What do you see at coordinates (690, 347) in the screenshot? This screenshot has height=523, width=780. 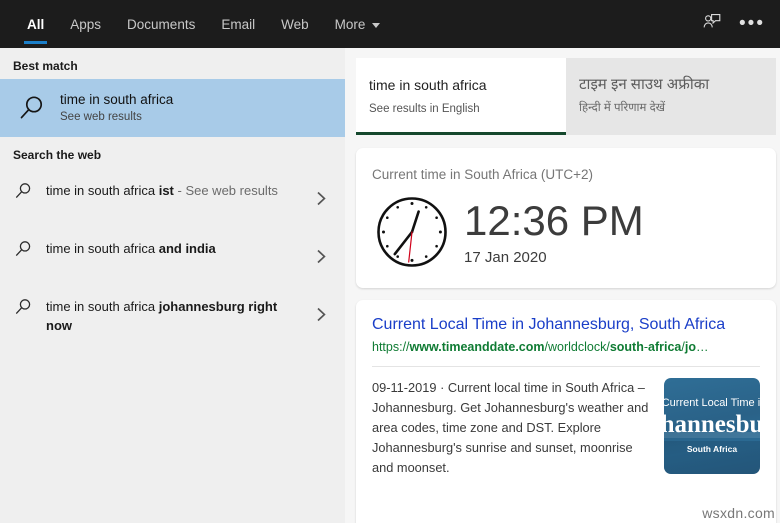 I see `url-part-7: jo` at bounding box center [690, 347].